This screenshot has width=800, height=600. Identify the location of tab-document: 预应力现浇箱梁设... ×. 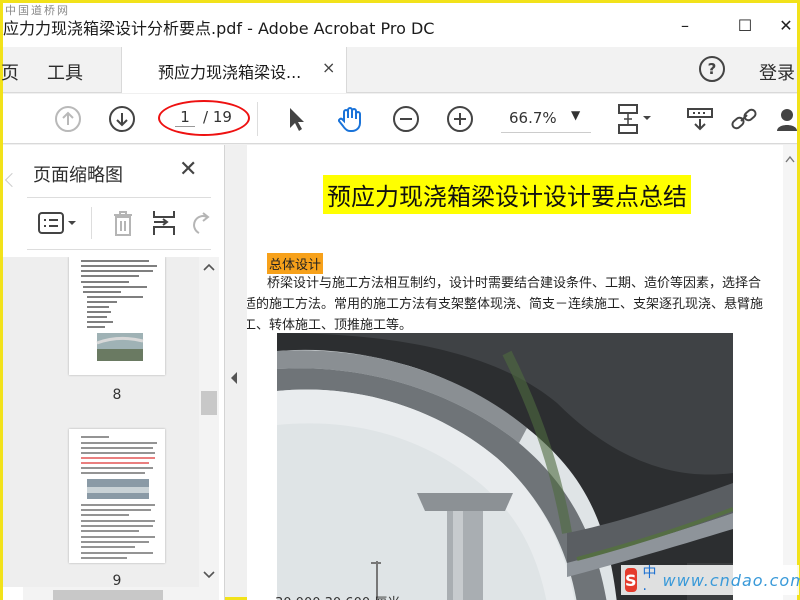
(234, 70).